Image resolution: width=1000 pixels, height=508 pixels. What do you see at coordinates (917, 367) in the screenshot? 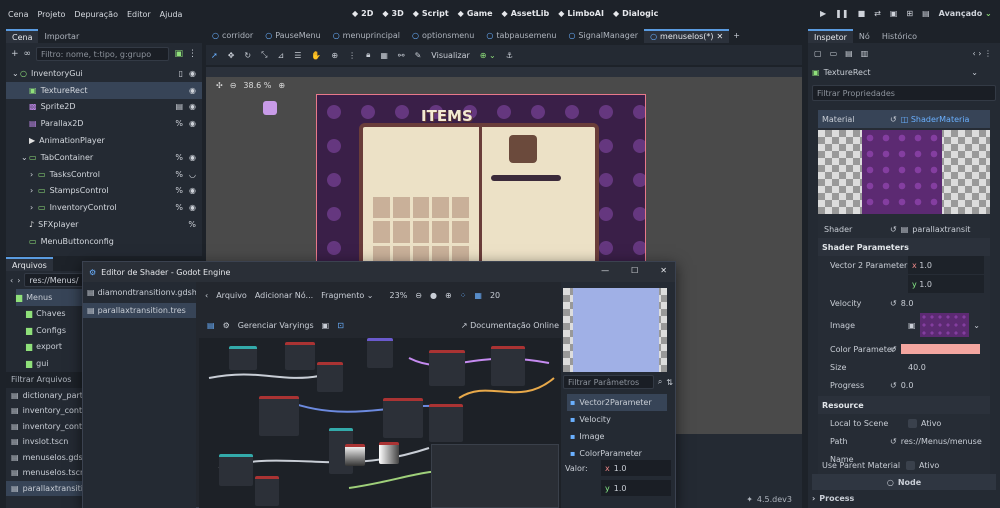
I see `size-value: 40.0` at bounding box center [917, 367].